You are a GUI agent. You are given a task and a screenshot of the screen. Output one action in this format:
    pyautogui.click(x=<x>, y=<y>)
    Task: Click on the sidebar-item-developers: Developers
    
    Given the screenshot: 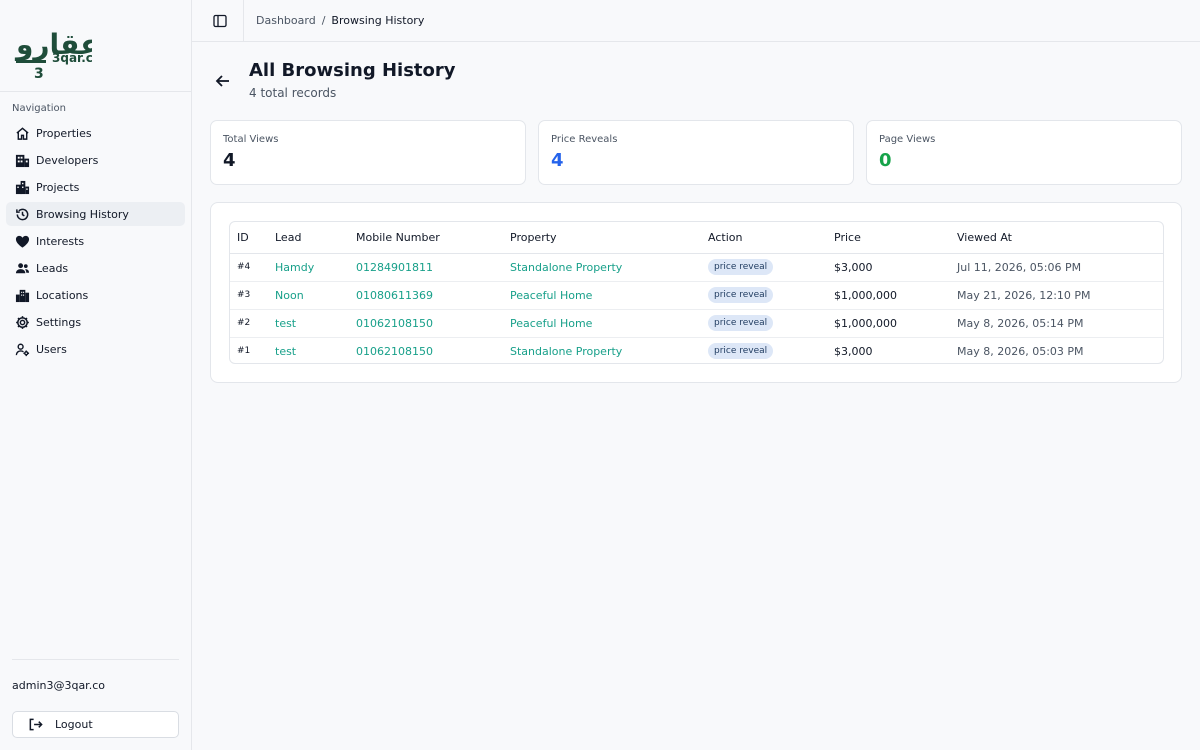 What is the action you would take?
    pyautogui.click(x=95, y=160)
    